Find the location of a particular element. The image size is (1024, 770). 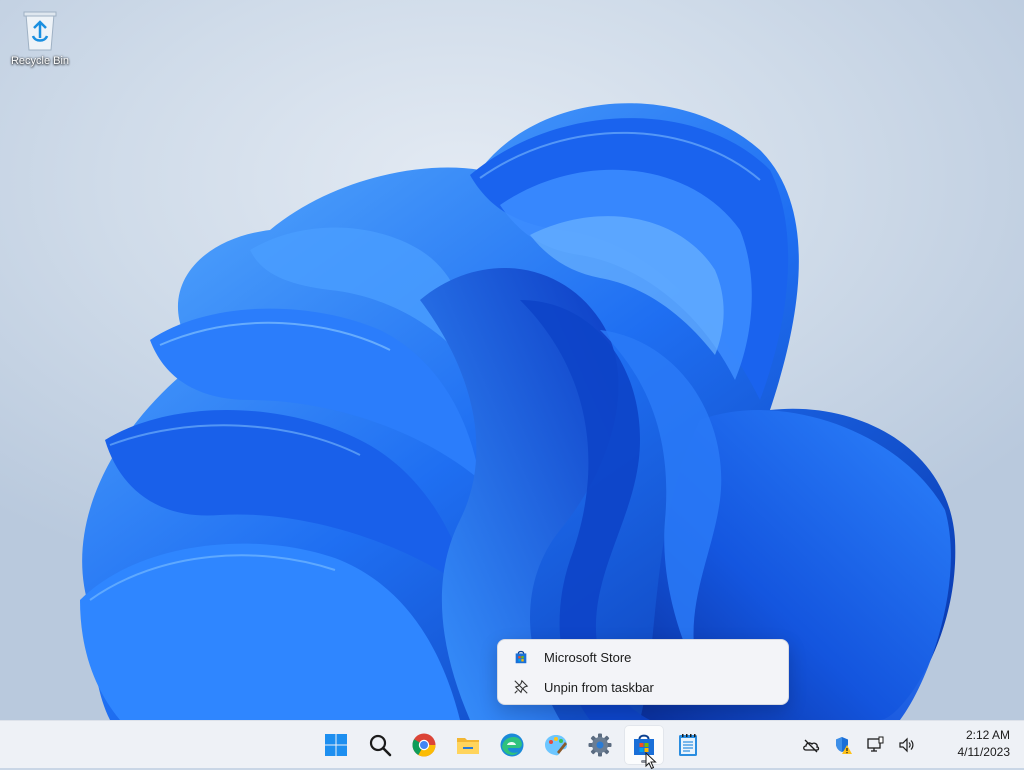

taskbar-context-menu: Microsoft Store Unpin from taskbar is located at coordinates (643, 672).